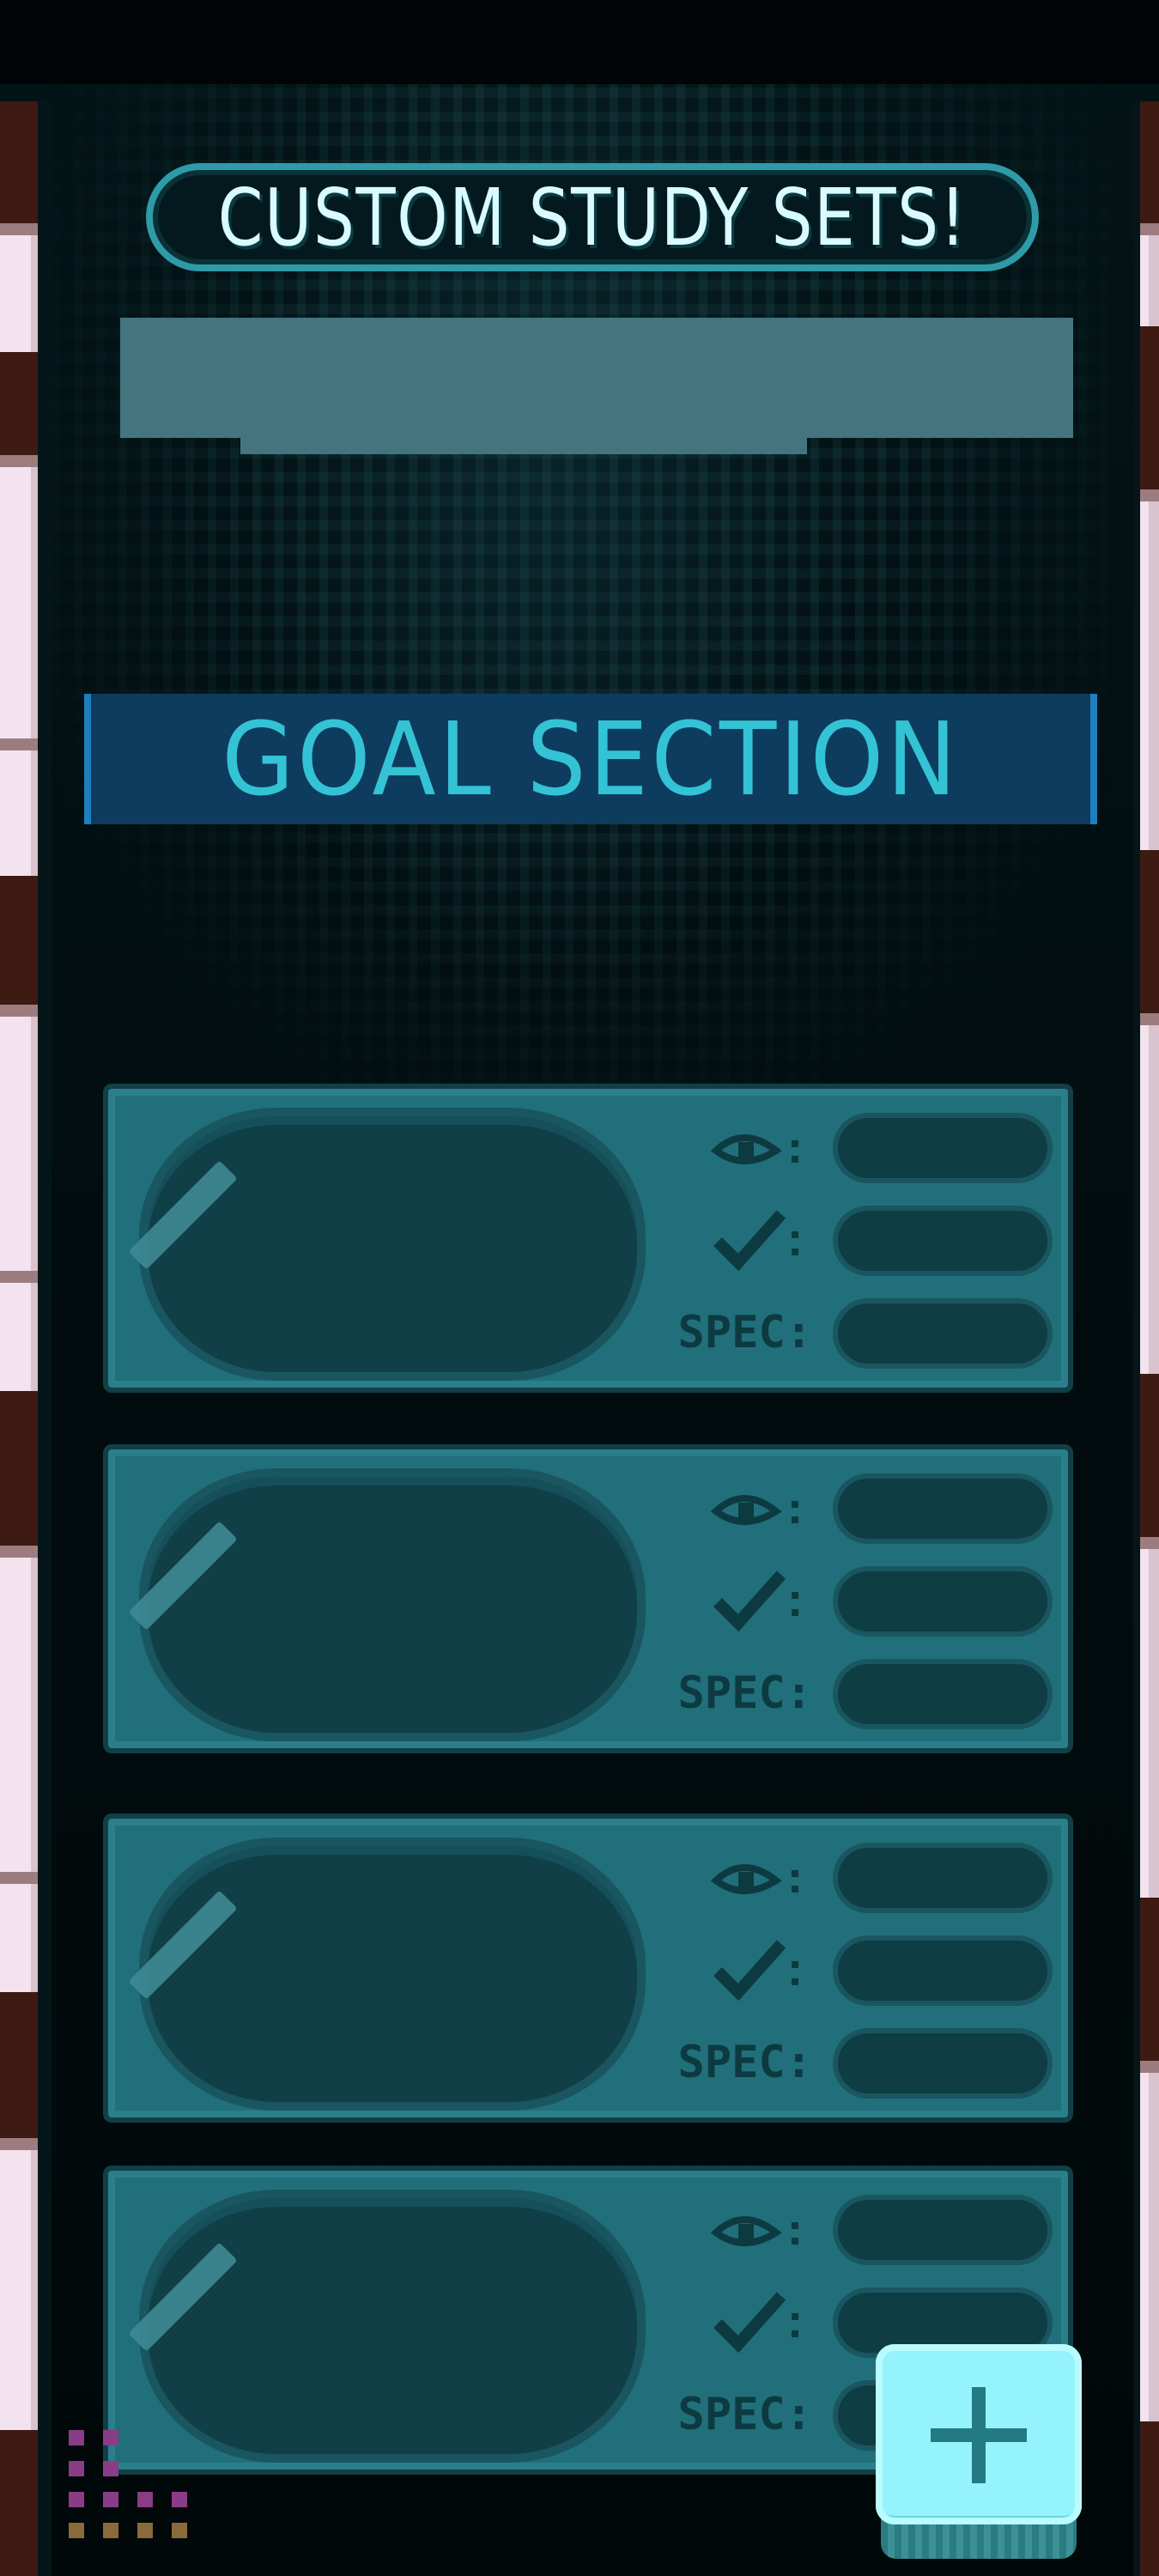  I want to click on add-study-set-button, so click(979, 2451).